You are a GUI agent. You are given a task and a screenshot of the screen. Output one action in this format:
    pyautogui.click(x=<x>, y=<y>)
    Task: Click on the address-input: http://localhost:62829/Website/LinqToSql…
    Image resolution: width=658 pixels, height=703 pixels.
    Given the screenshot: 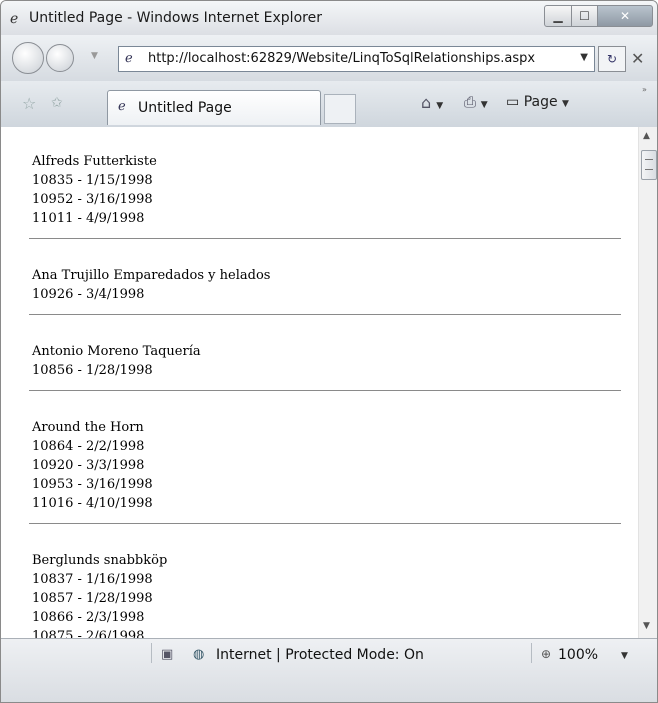 What is the action you would take?
    pyautogui.click(x=341, y=58)
    